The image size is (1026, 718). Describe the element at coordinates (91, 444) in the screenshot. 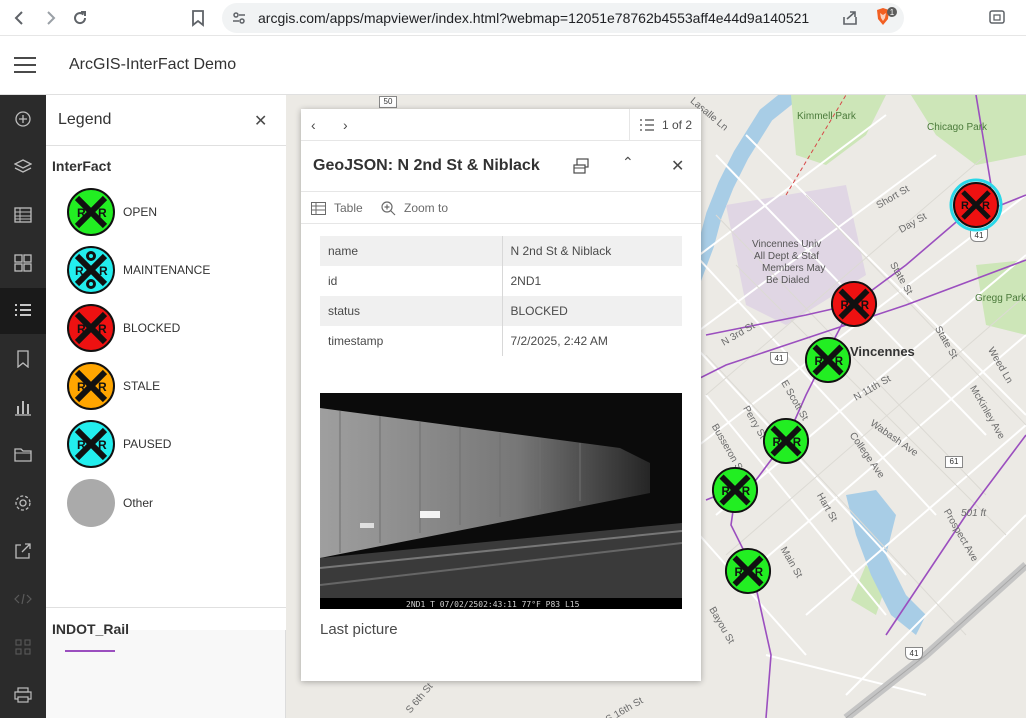

I see `rr-paused-icon: R R` at that location.